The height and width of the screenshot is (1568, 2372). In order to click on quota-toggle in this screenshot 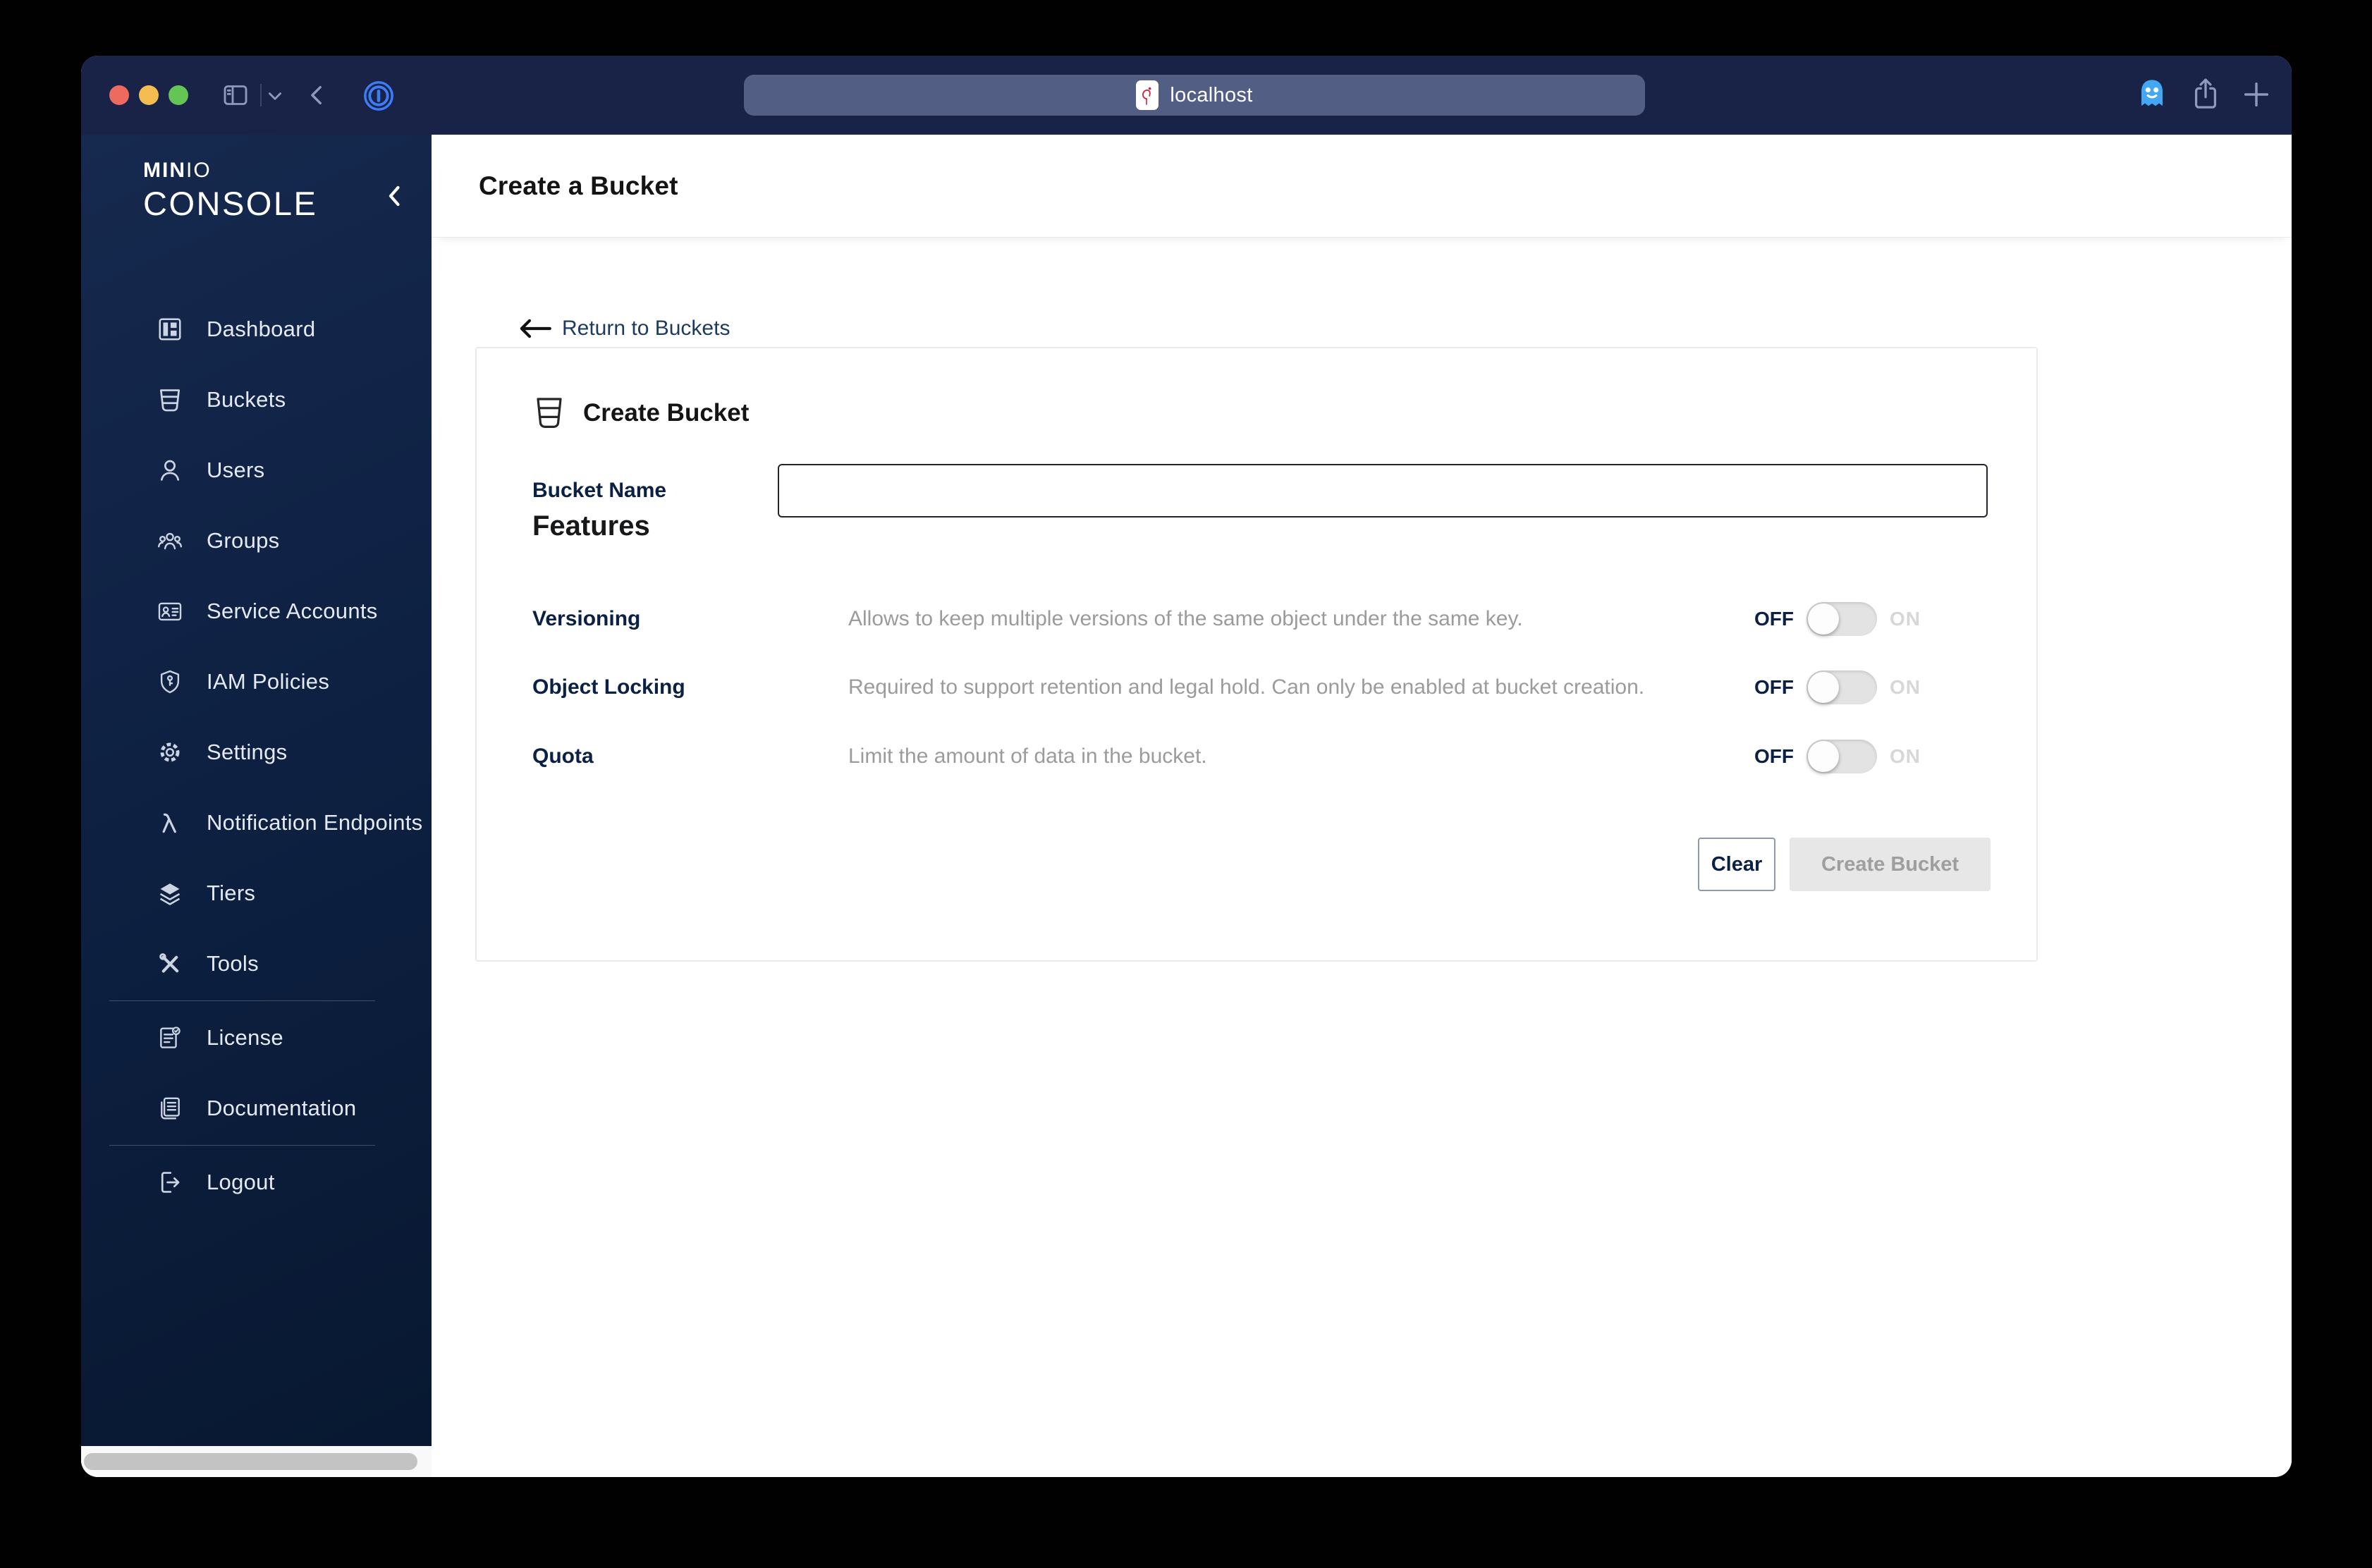, I will do `click(1842, 756)`.